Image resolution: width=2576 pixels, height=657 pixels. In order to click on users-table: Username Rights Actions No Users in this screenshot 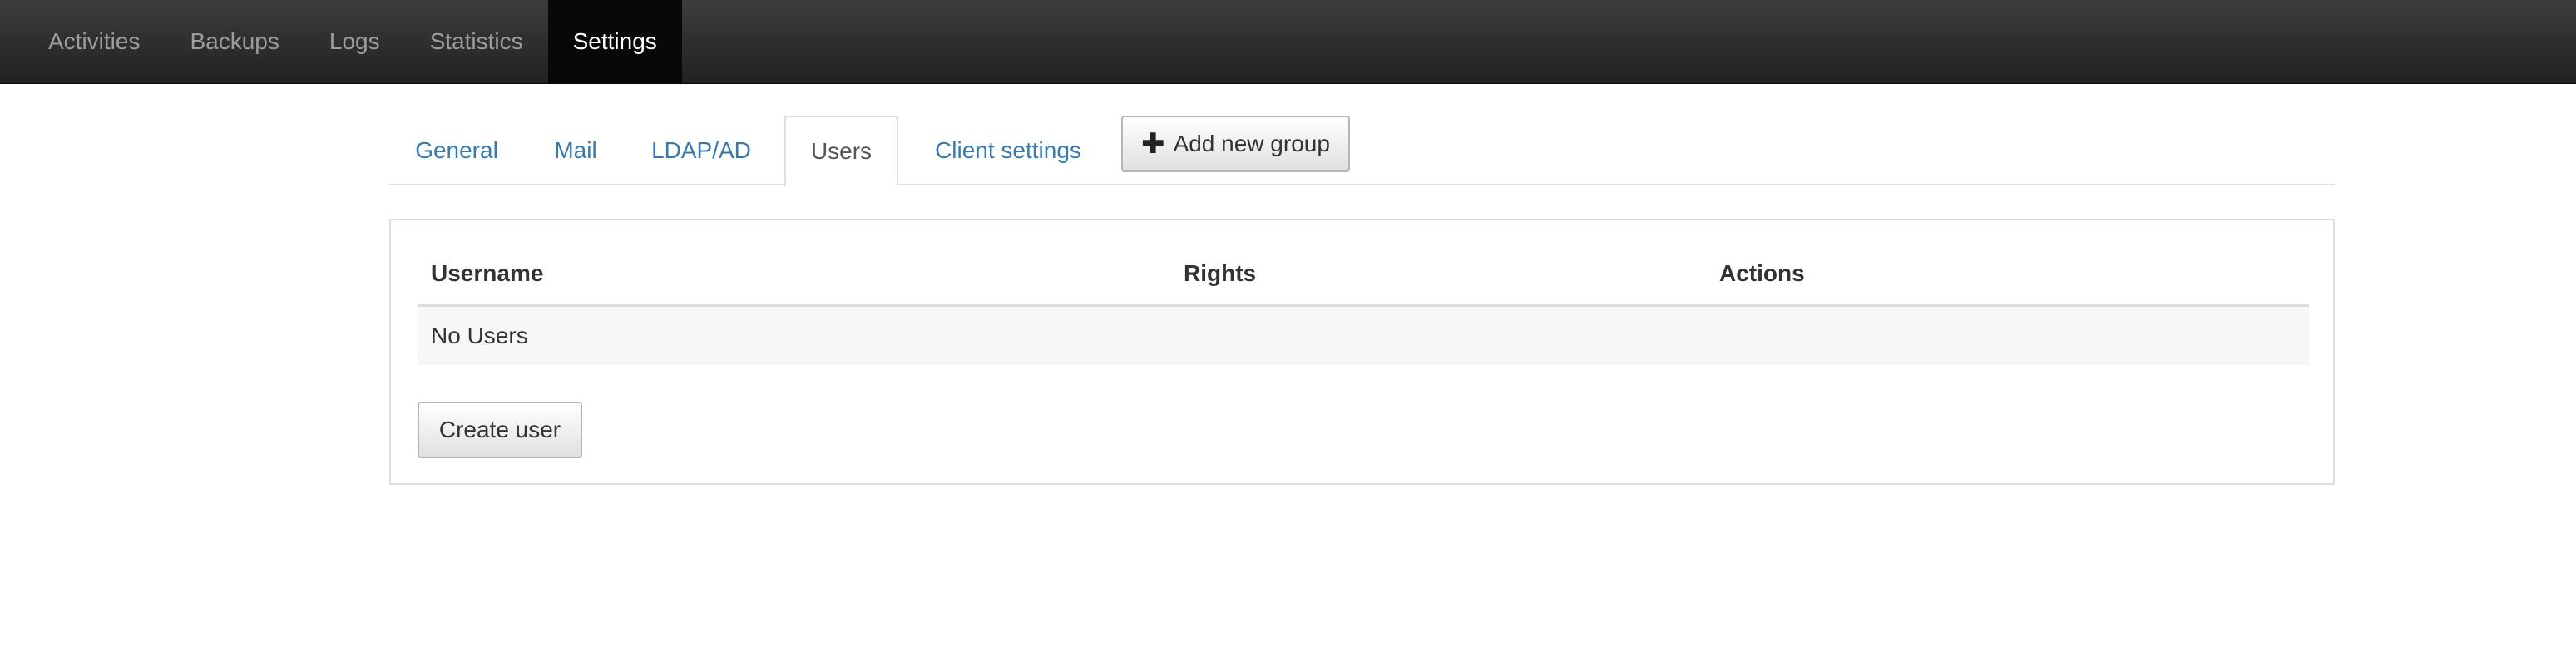, I will do `click(1363, 304)`.